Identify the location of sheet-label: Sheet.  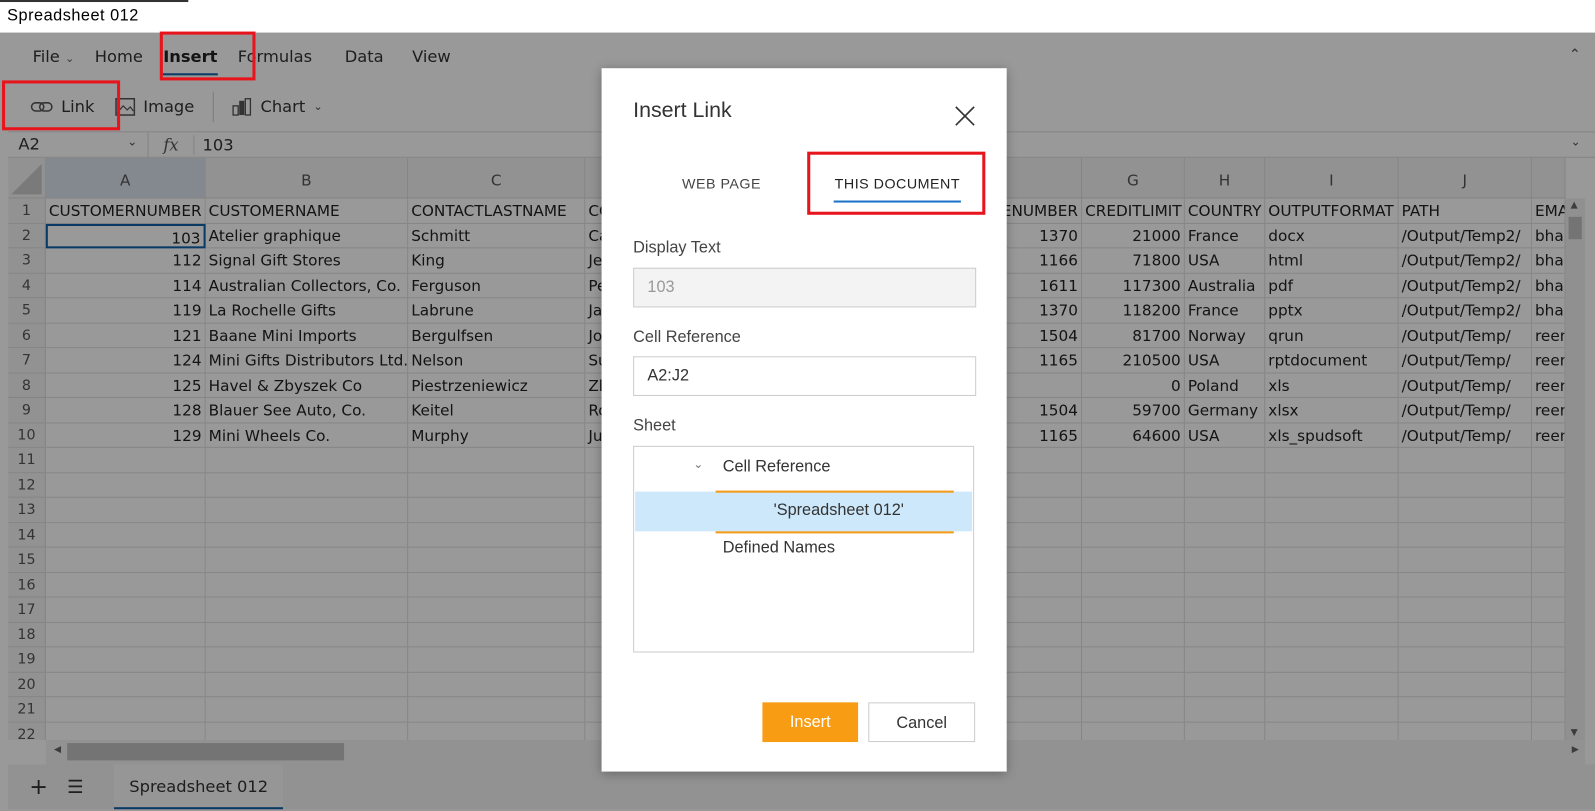
(654, 426).